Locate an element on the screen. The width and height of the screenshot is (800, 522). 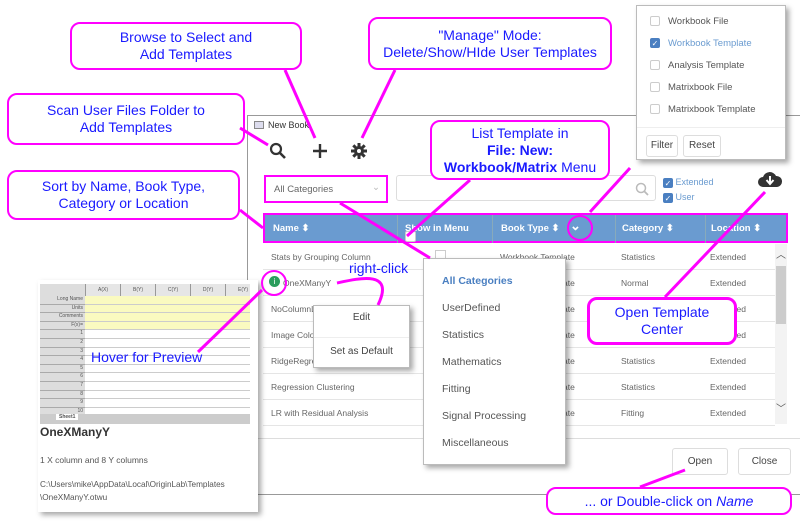
col-book-type: Book Type ⬍ is located at coordinates (530, 228).